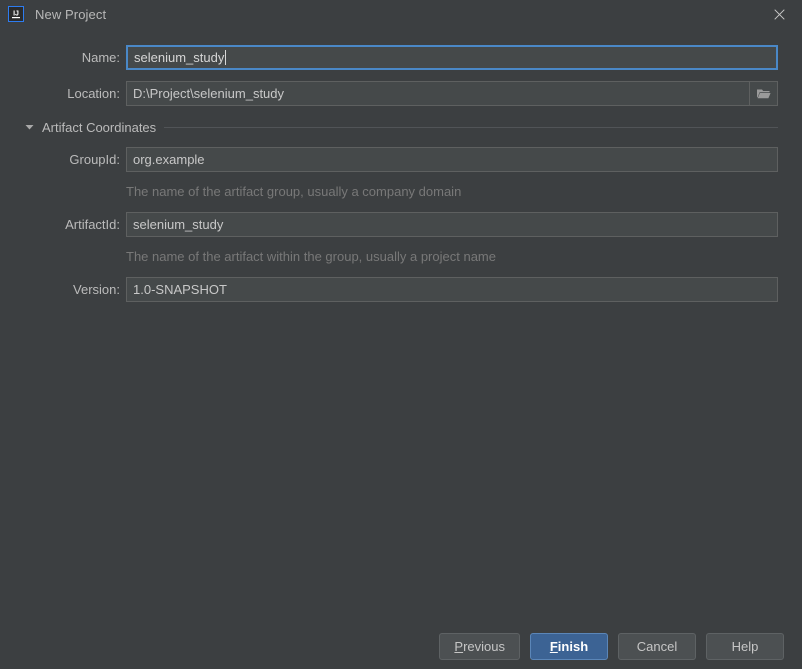 The width and height of the screenshot is (802, 669). What do you see at coordinates (745, 646) in the screenshot?
I see `help-button: Help` at bounding box center [745, 646].